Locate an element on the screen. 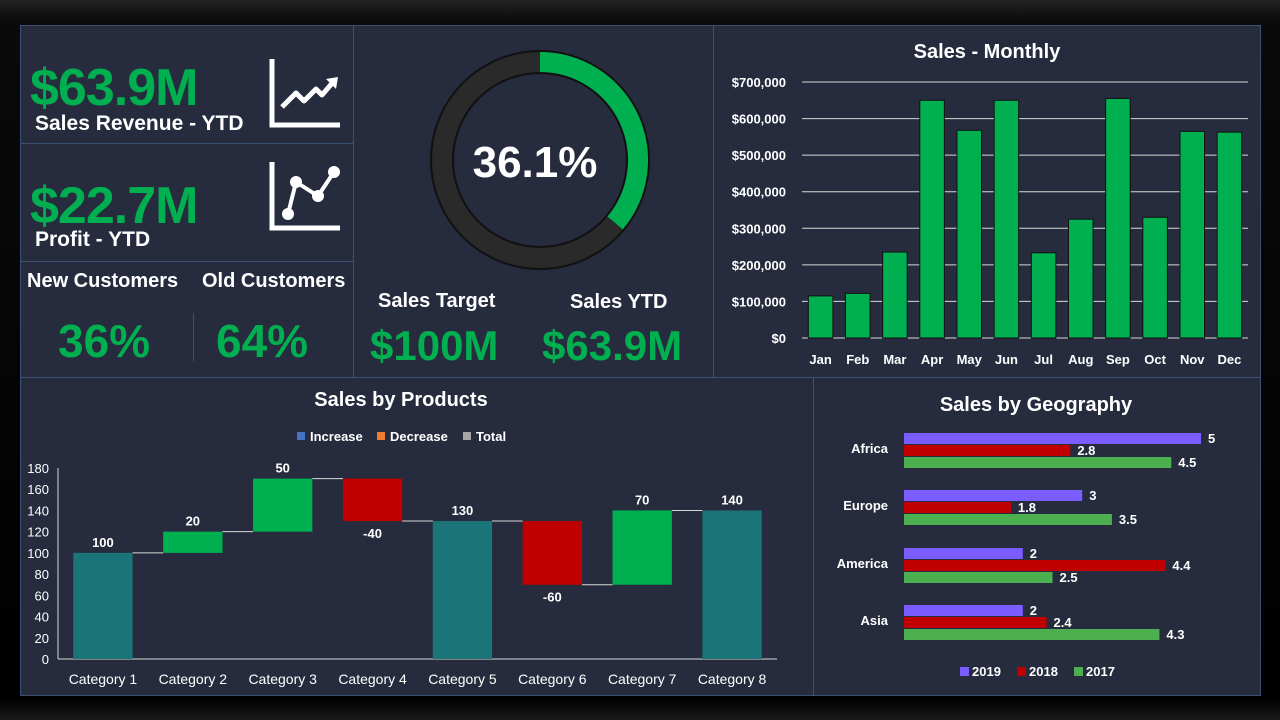  products-x-tick: Category 6 is located at coordinates (552, 679).